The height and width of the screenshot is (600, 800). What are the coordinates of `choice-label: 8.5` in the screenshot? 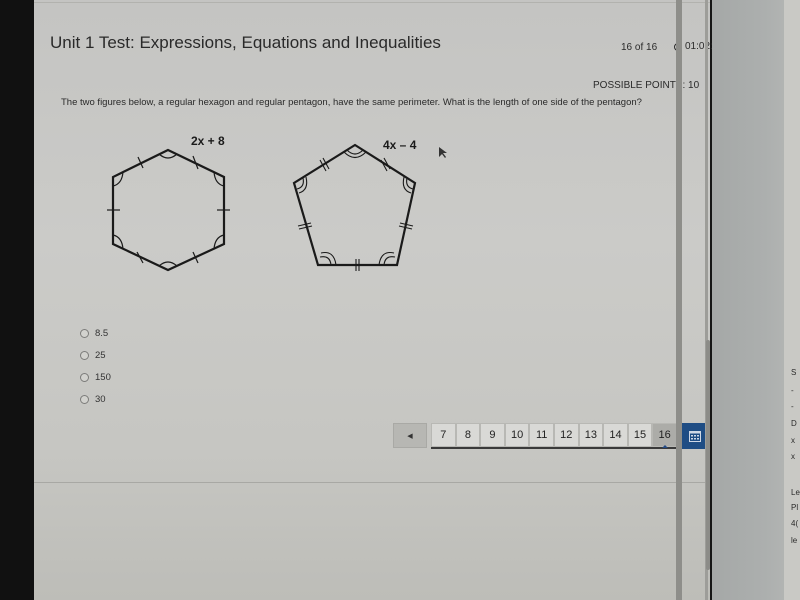 It's located at (102, 333).